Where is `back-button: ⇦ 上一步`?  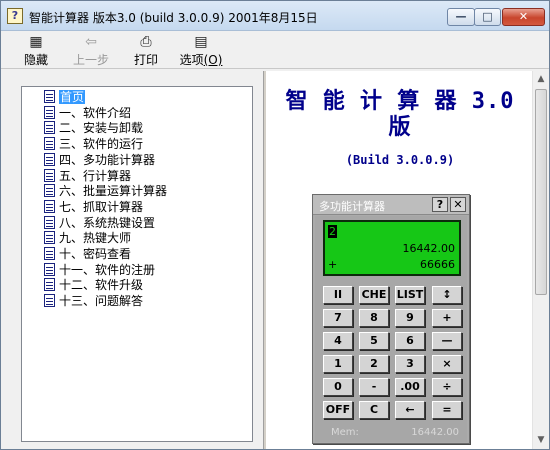
back-button: ⇦ 上一步 is located at coordinates (91, 50).